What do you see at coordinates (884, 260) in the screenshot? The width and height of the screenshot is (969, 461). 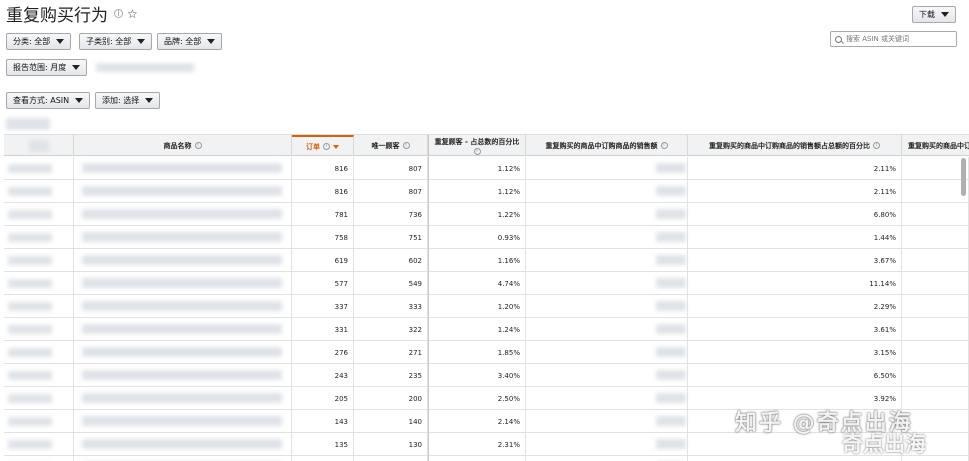 I see `repeat-sales-pct-cell-value: 3.67%` at bounding box center [884, 260].